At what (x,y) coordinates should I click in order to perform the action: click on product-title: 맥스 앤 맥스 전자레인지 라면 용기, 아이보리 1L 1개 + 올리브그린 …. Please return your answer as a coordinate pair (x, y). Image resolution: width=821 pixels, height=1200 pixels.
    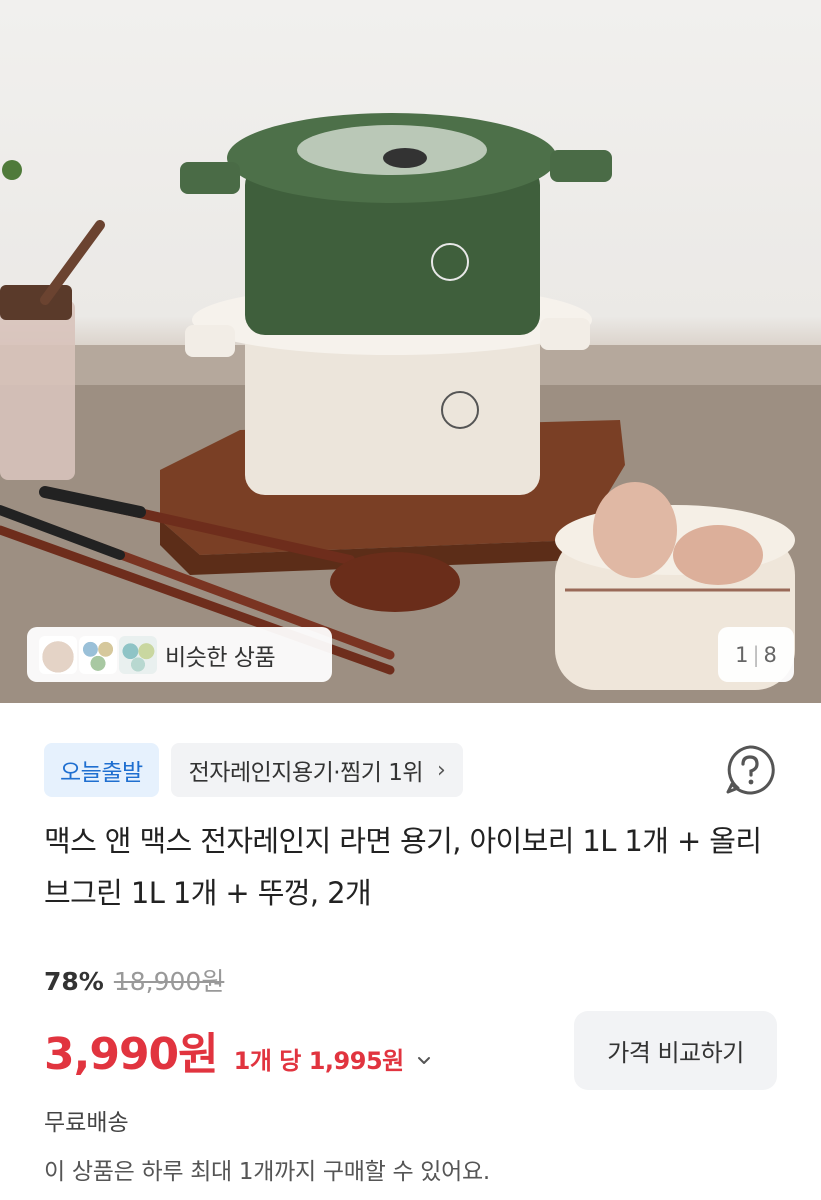
    Looking at the image, I should click on (403, 867).